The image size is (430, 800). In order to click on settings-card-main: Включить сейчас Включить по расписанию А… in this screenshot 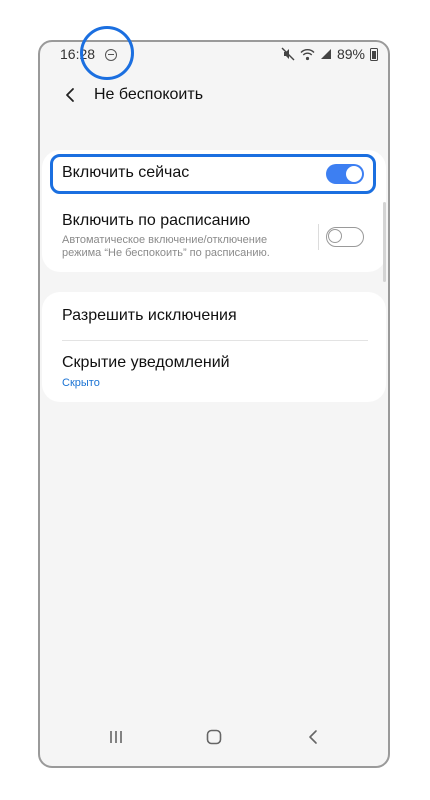, I will do `click(214, 211)`.